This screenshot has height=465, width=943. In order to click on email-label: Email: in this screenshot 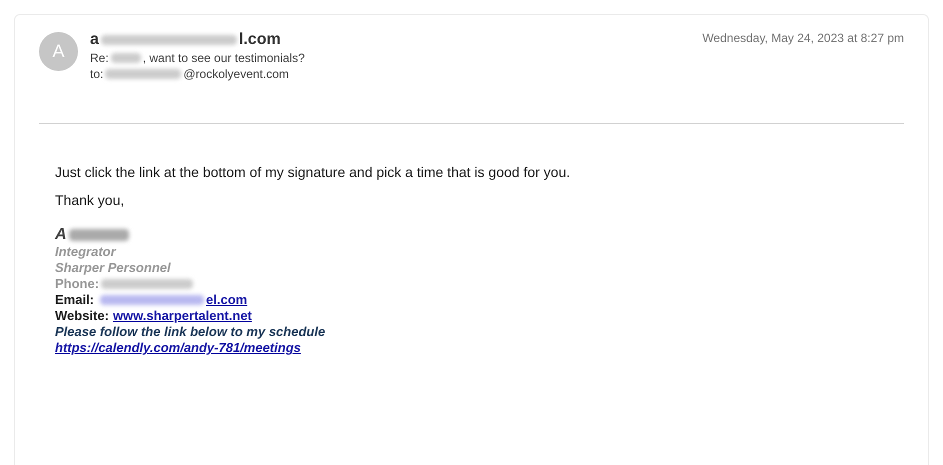, I will do `click(74, 300)`.